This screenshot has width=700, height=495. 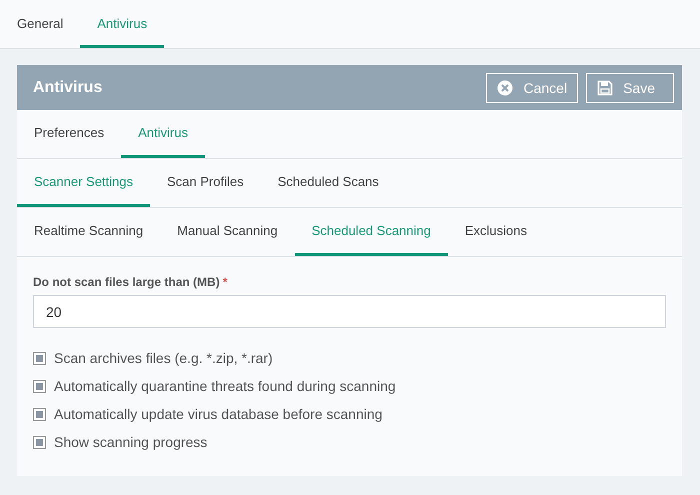 What do you see at coordinates (40, 24) in the screenshot?
I see `tab: General` at bounding box center [40, 24].